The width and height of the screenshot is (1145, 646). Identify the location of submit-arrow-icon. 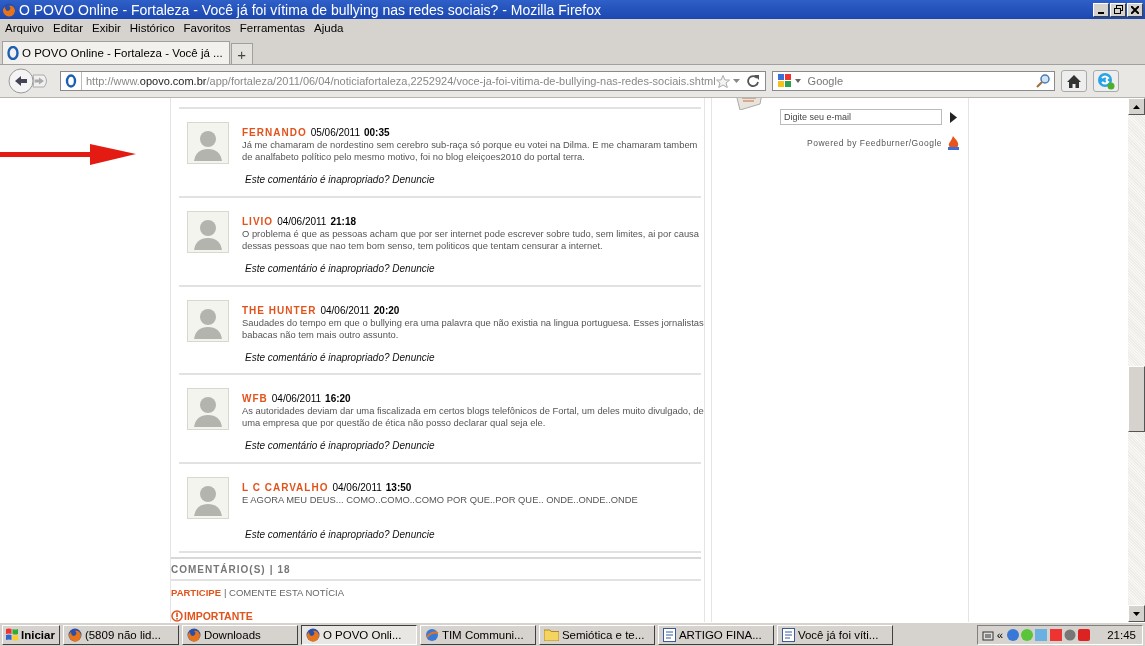
(953, 117).